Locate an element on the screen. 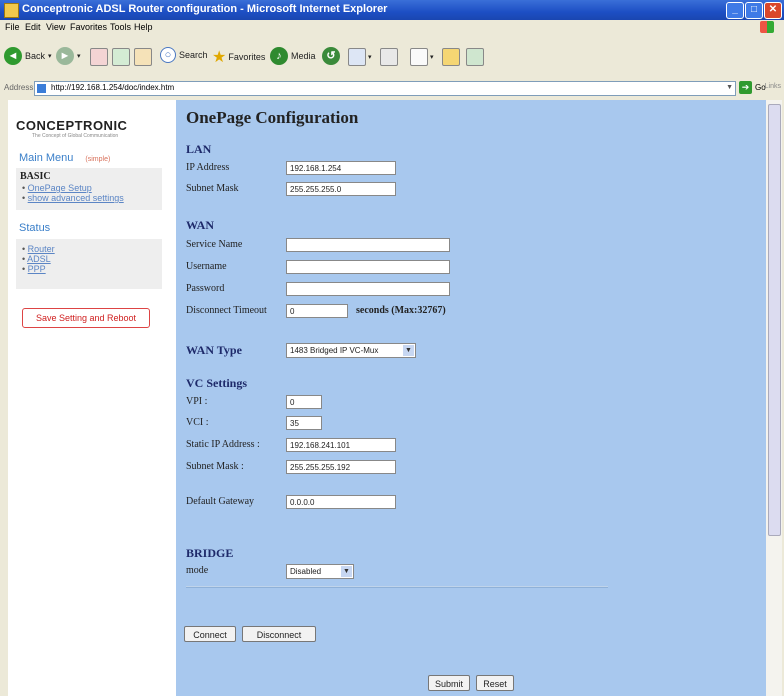 The width and height of the screenshot is (784, 696). ppp-link: PPP is located at coordinates (37, 269).